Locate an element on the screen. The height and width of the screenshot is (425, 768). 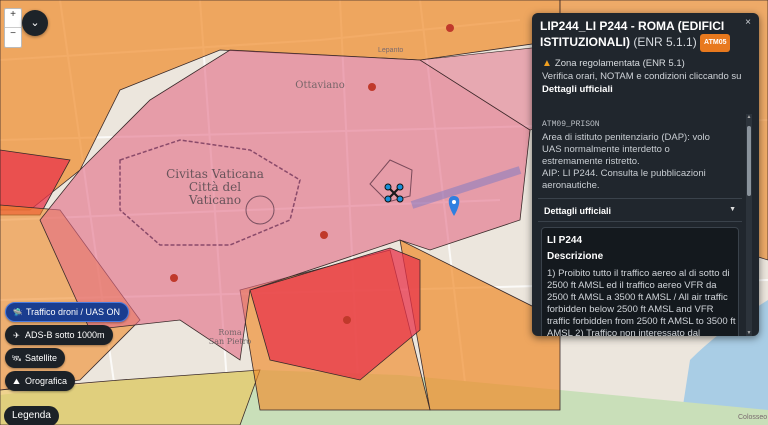
layer-toggle-uas-traffic: 🛸 Traffico droni / UAS ON is located at coordinates (67, 312).